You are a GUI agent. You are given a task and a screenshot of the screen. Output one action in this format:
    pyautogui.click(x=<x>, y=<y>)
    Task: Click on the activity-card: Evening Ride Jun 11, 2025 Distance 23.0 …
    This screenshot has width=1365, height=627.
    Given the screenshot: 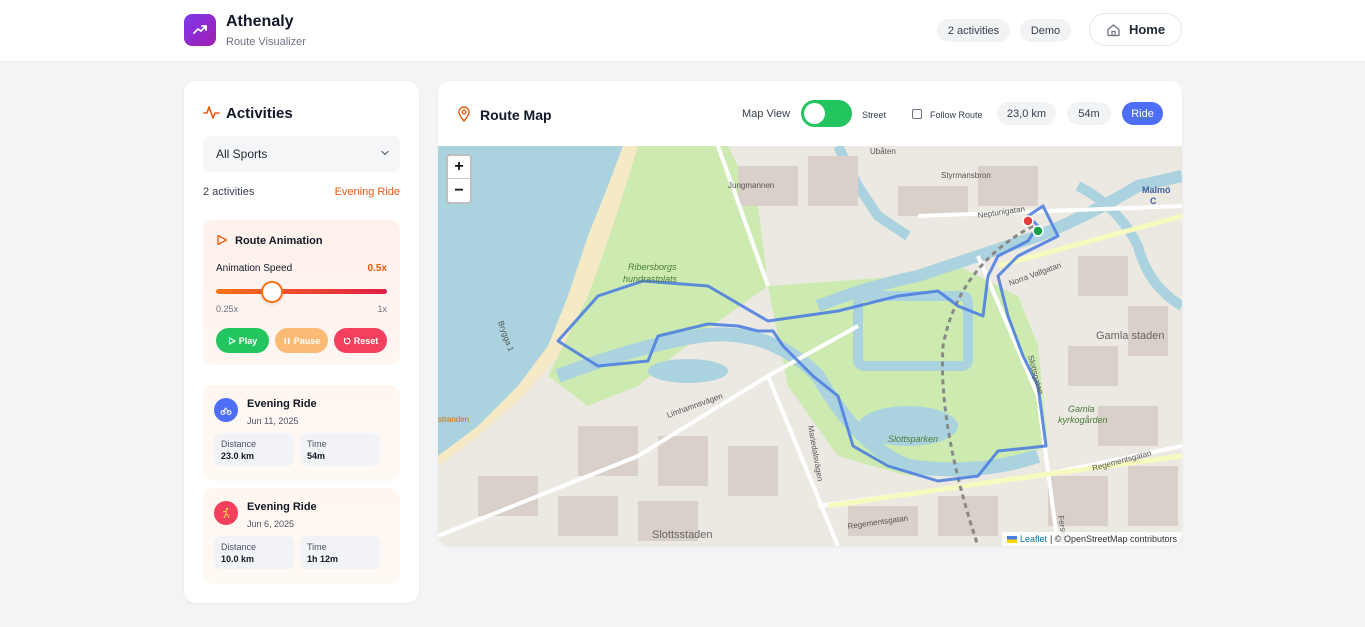 What is the action you would take?
    pyautogui.click(x=301, y=433)
    